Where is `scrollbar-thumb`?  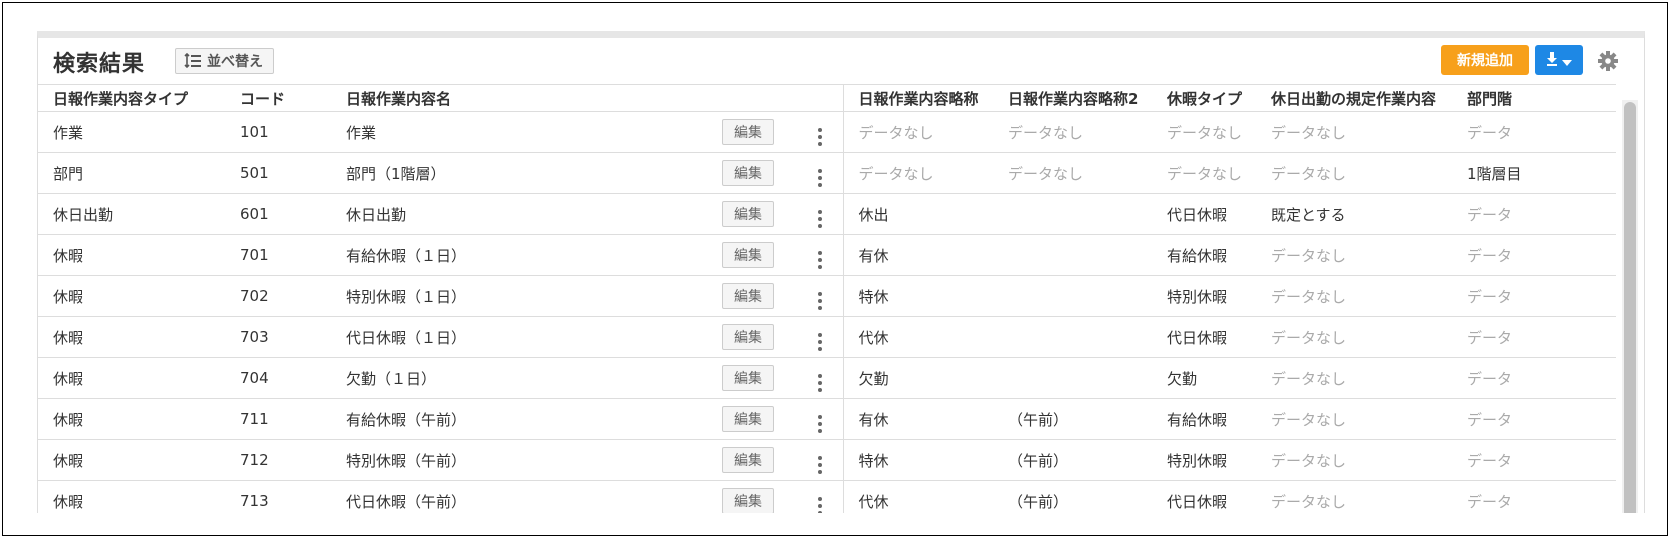
scrollbar-thumb is located at coordinates (1630, 307).